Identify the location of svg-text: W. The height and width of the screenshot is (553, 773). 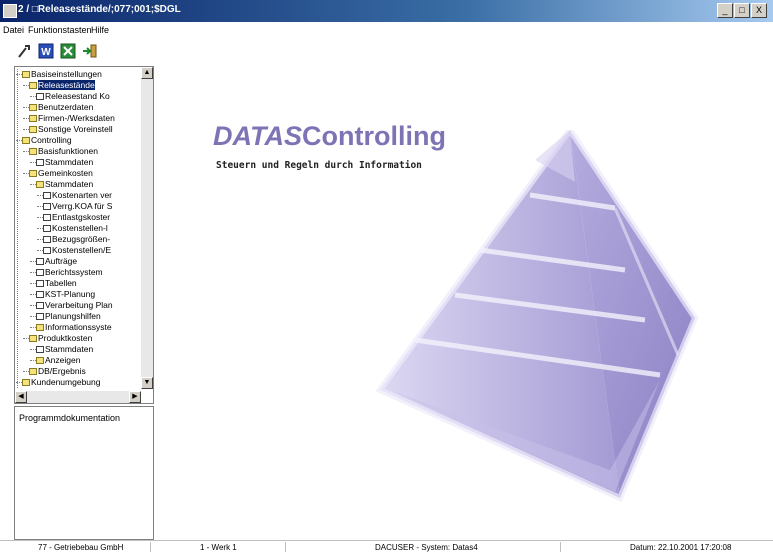
(46, 52).